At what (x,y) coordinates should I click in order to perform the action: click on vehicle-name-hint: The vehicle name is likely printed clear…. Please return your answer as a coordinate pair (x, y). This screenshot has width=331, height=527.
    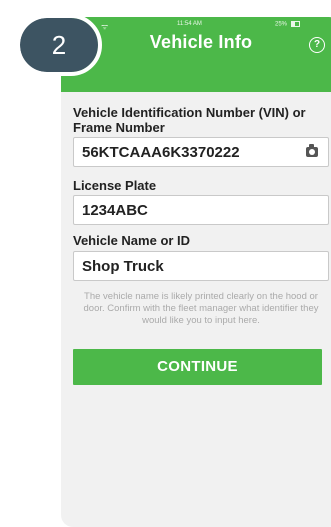
    Looking at the image, I should click on (201, 308).